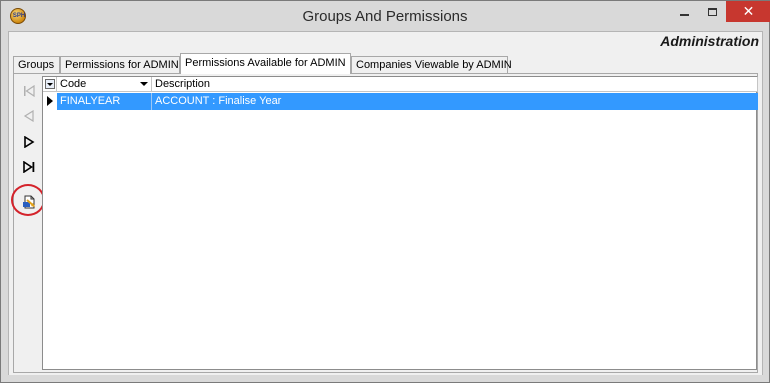 Image resolution: width=770 pixels, height=383 pixels. Describe the element at coordinates (183, 84) in the screenshot. I see `column-header-description-label: Description` at that location.